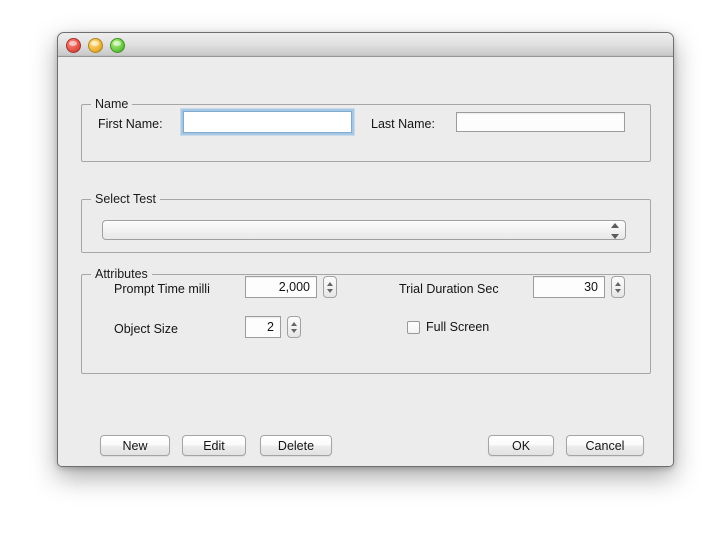  Describe the element at coordinates (263, 327) in the screenshot. I see `object-size-input` at that location.